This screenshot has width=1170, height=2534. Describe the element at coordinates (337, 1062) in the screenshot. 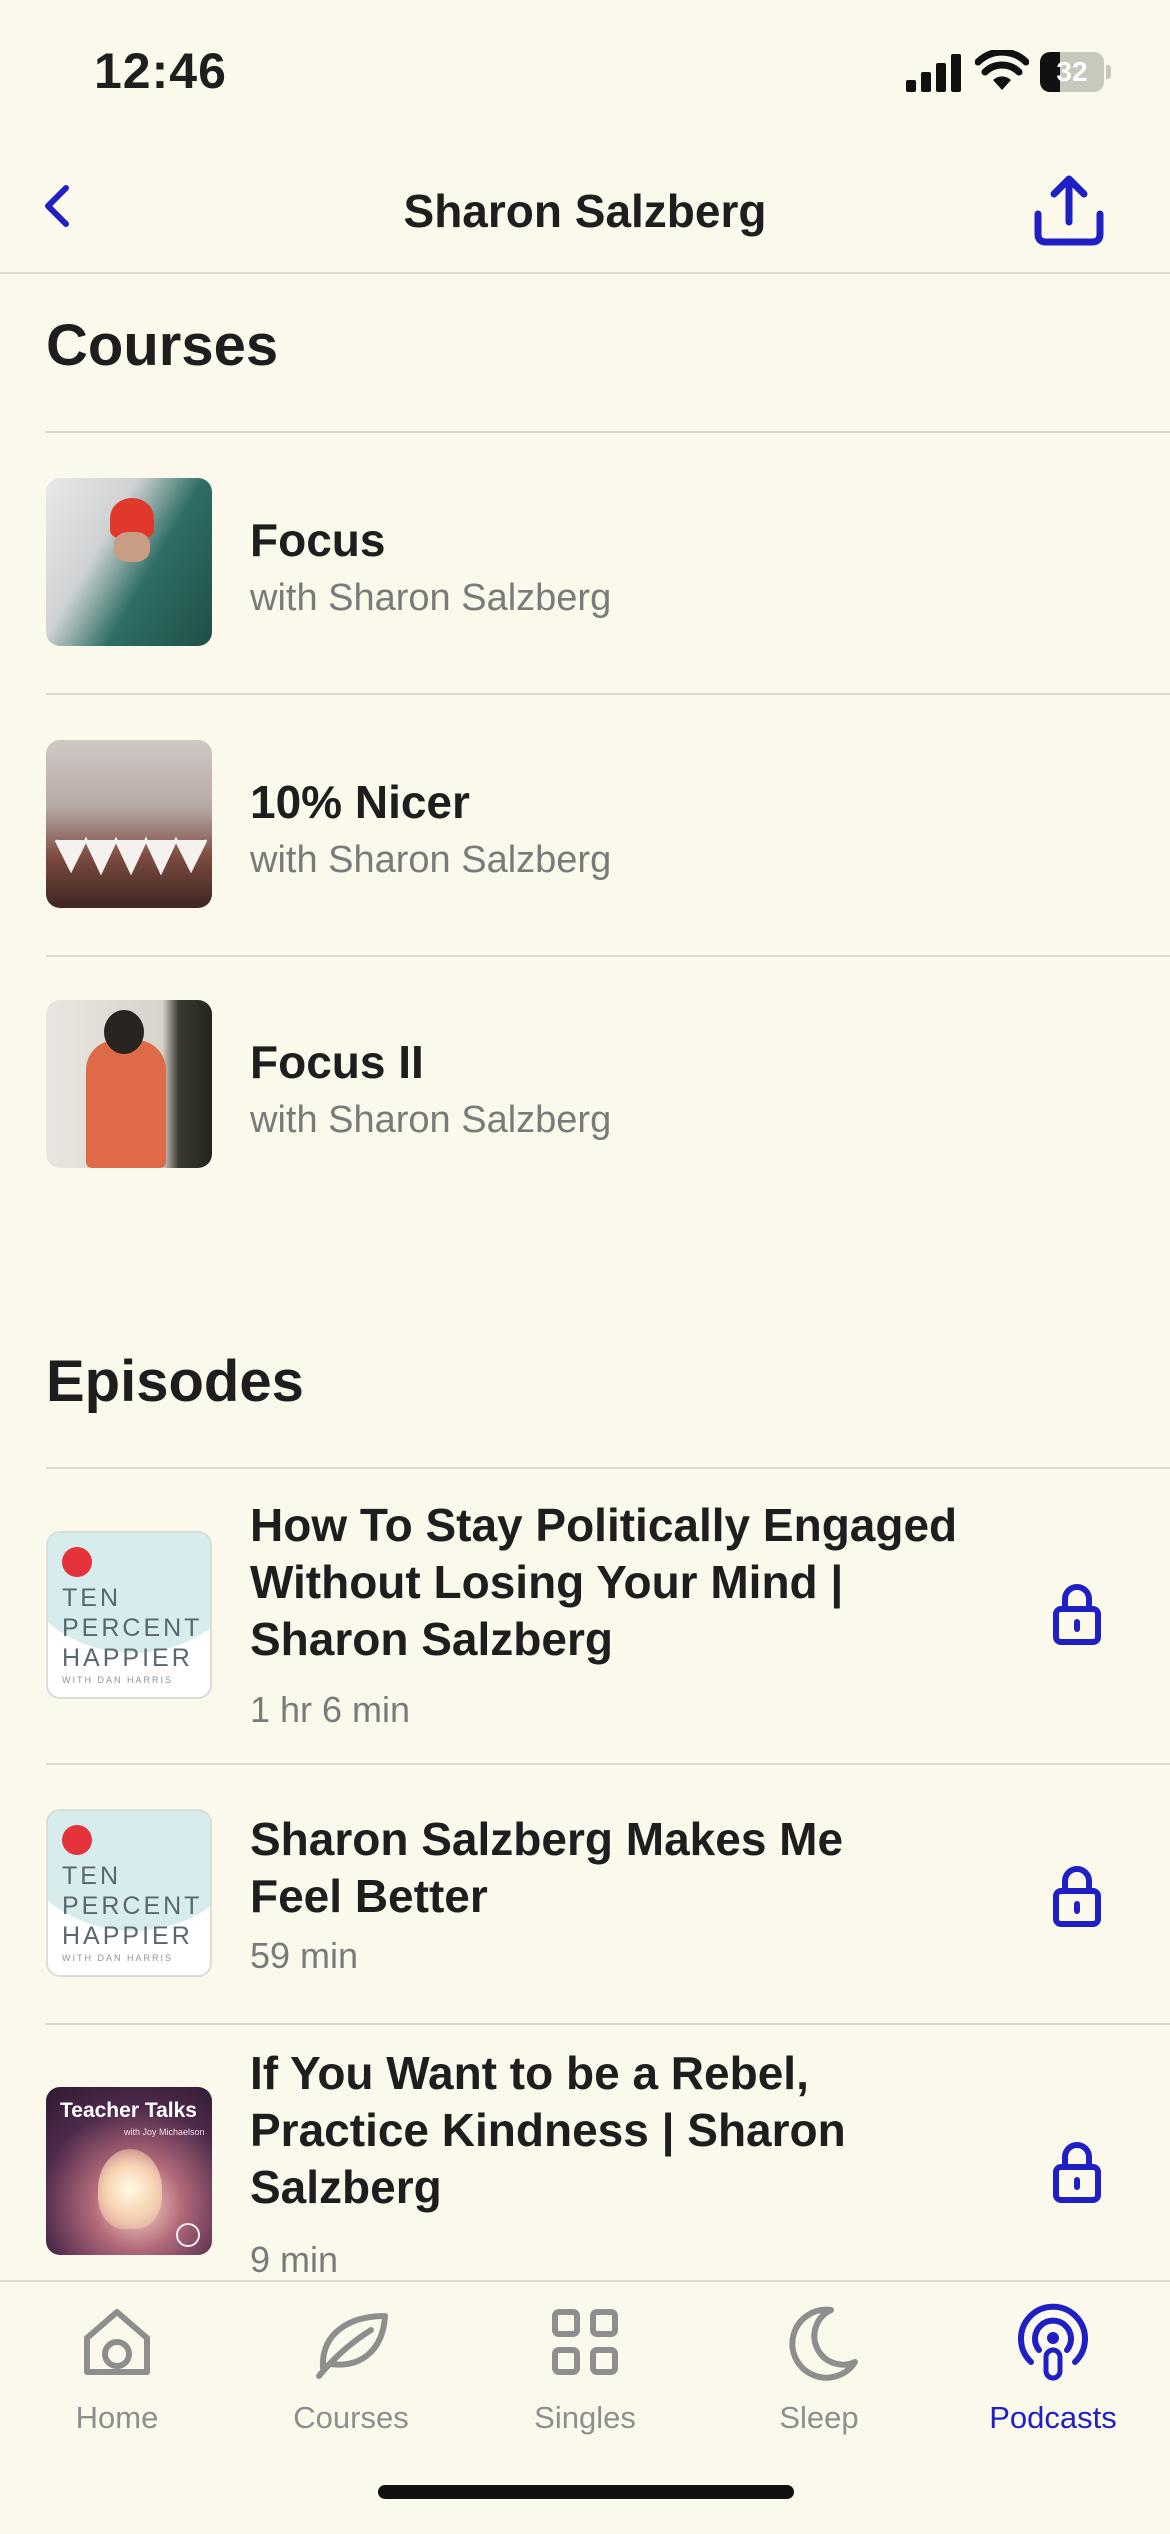

I see `course-title: Focus II` at that location.